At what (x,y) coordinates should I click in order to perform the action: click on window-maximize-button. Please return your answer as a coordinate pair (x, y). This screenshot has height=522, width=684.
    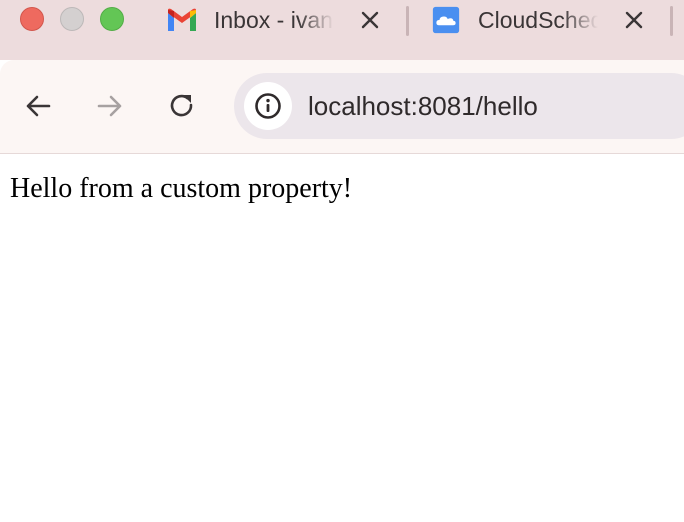
    Looking at the image, I should click on (112, 19).